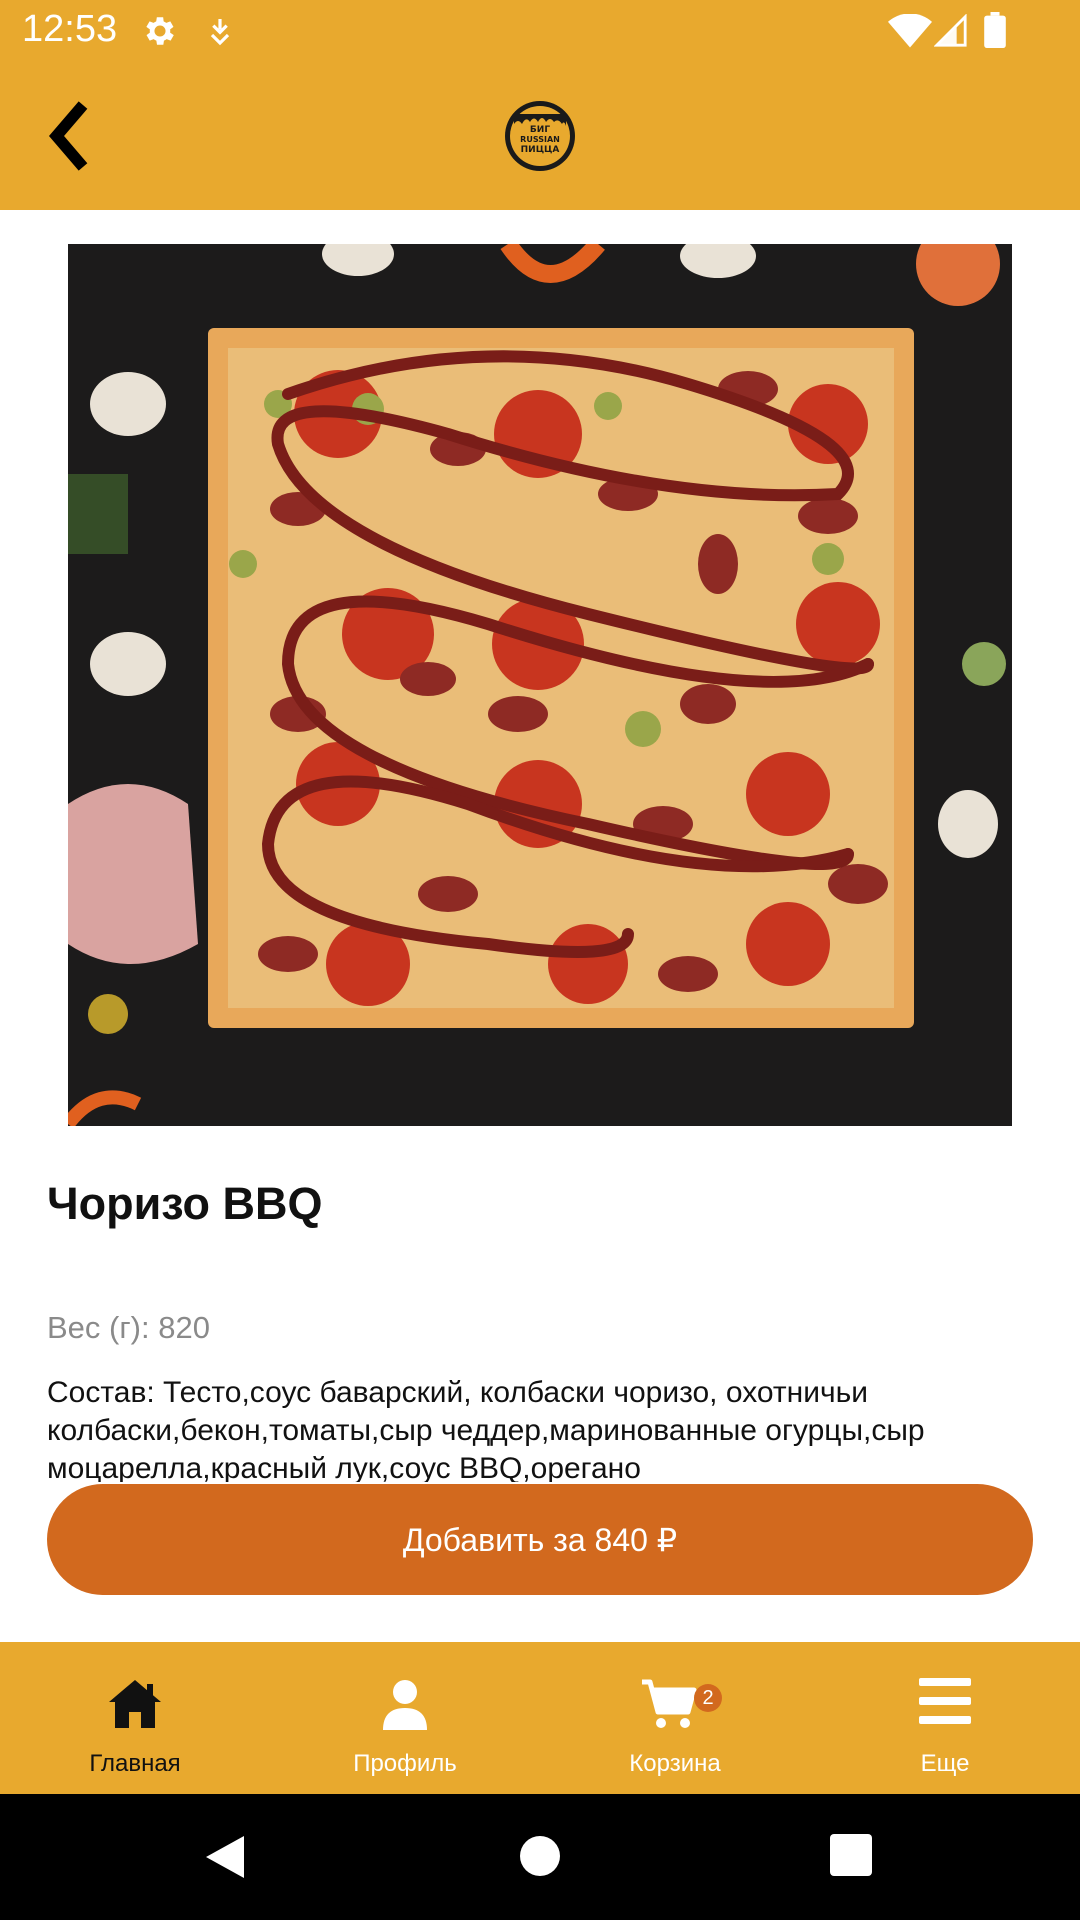 The width and height of the screenshot is (1080, 1920). Describe the element at coordinates (135, 1763) in the screenshot. I see `nav-label-home: Главная` at that location.